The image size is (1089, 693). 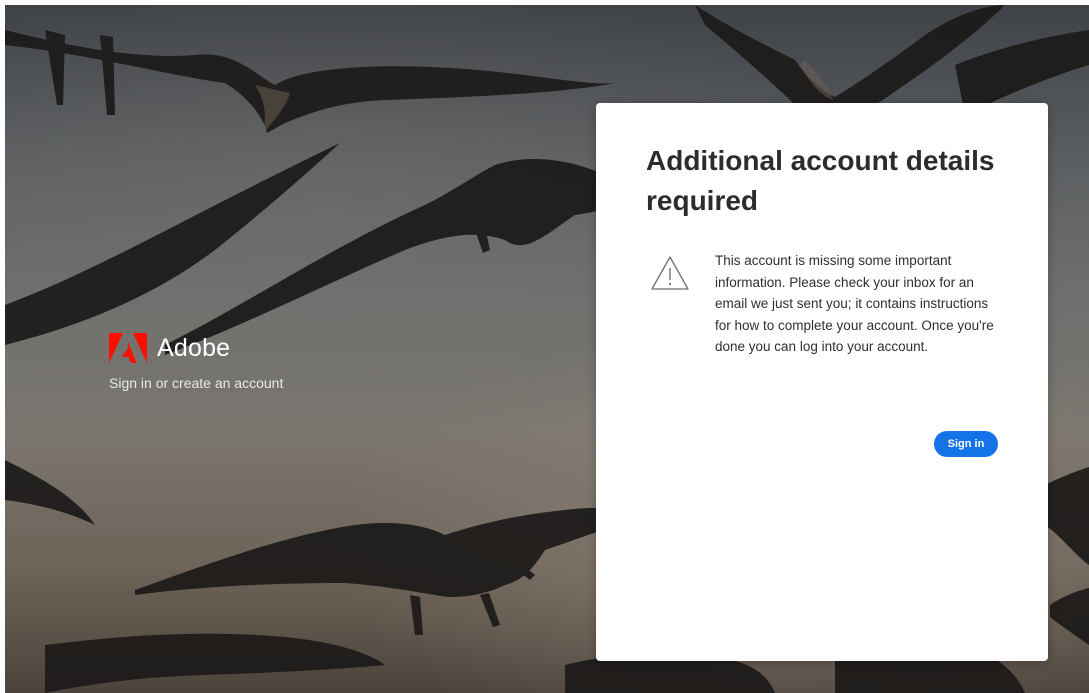 I want to click on warning-triangle-icon, so click(x=670, y=273).